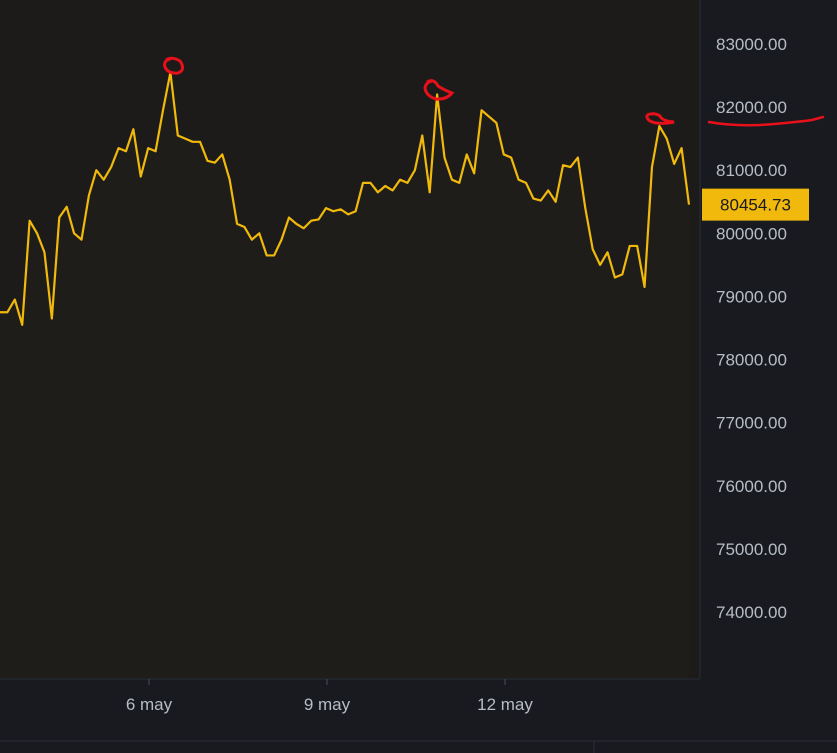 The width and height of the screenshot is (837, 753). I want to click on y-tick-label: 83000.00, so click(751, 44).